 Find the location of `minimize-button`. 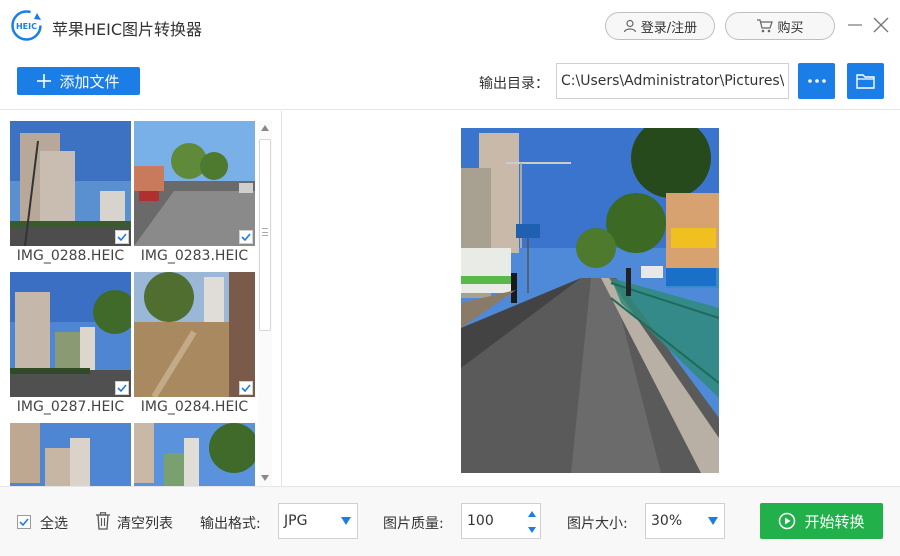

minimize-button is located at coordinates (855, 25).